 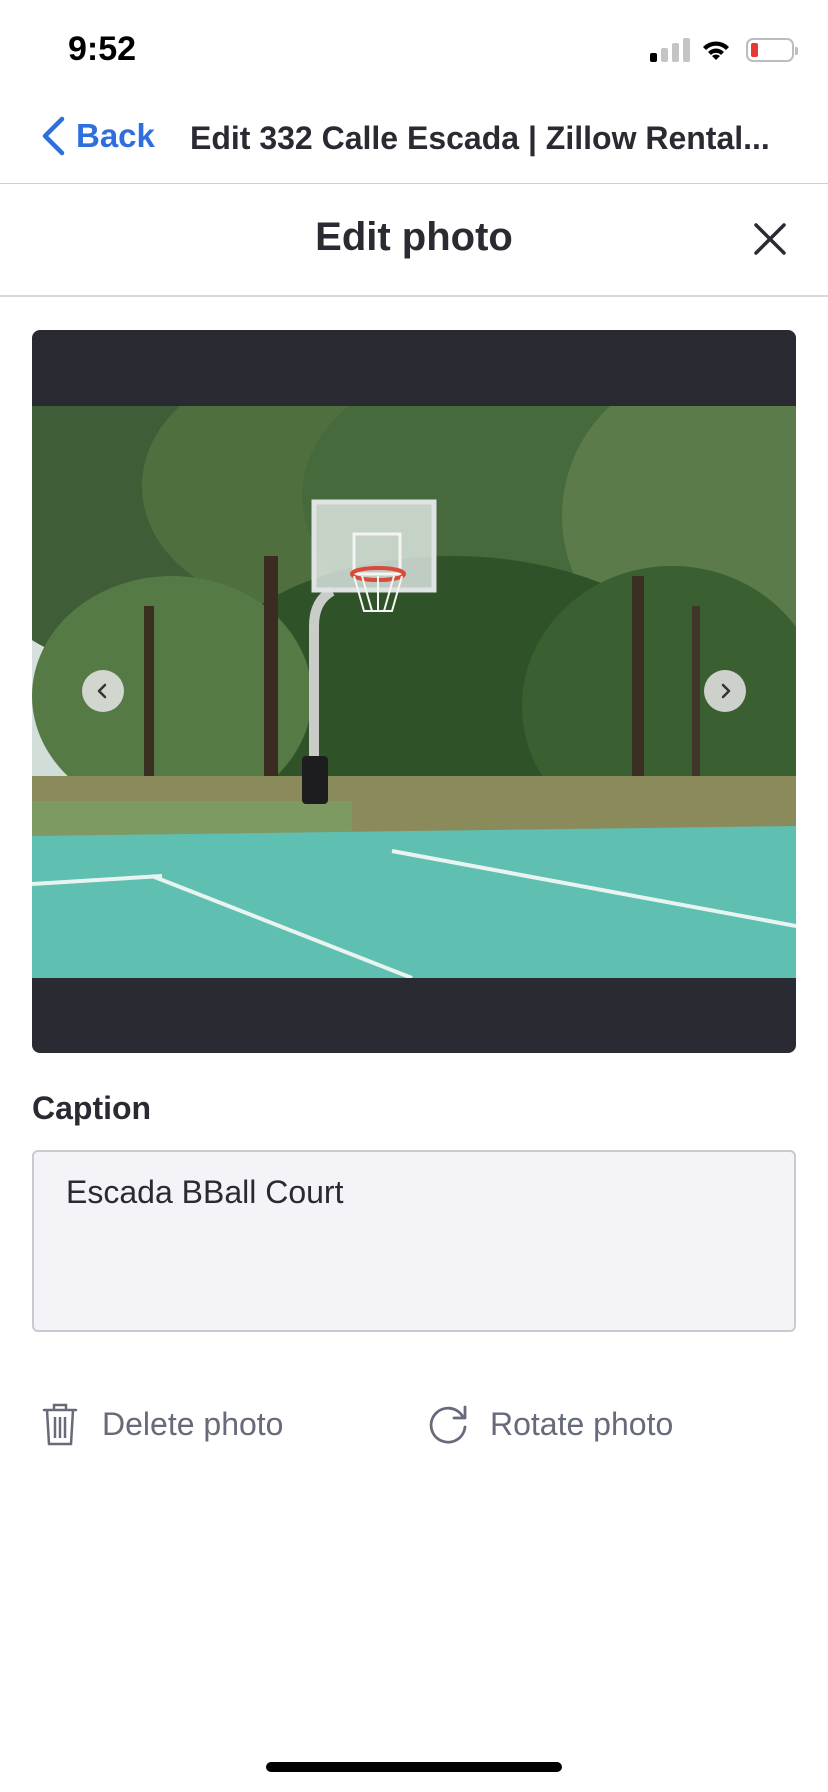 I want to click on status-icons, so click(x=724, y=50).